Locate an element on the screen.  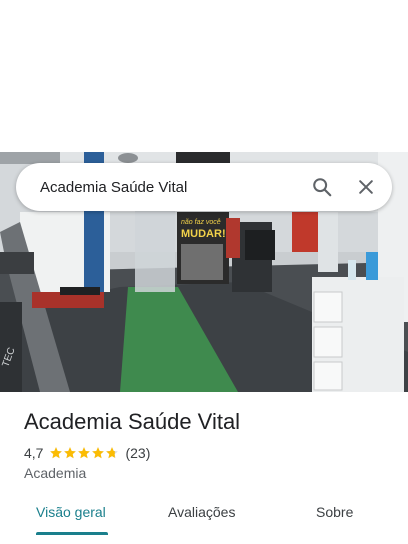
search-icon is located at coordinates (322, 187).